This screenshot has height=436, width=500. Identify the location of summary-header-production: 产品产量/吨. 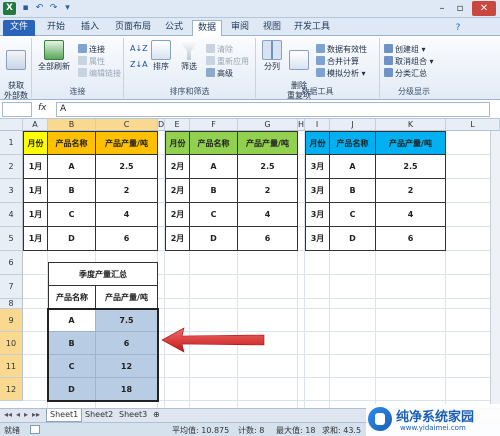
(127, 298).